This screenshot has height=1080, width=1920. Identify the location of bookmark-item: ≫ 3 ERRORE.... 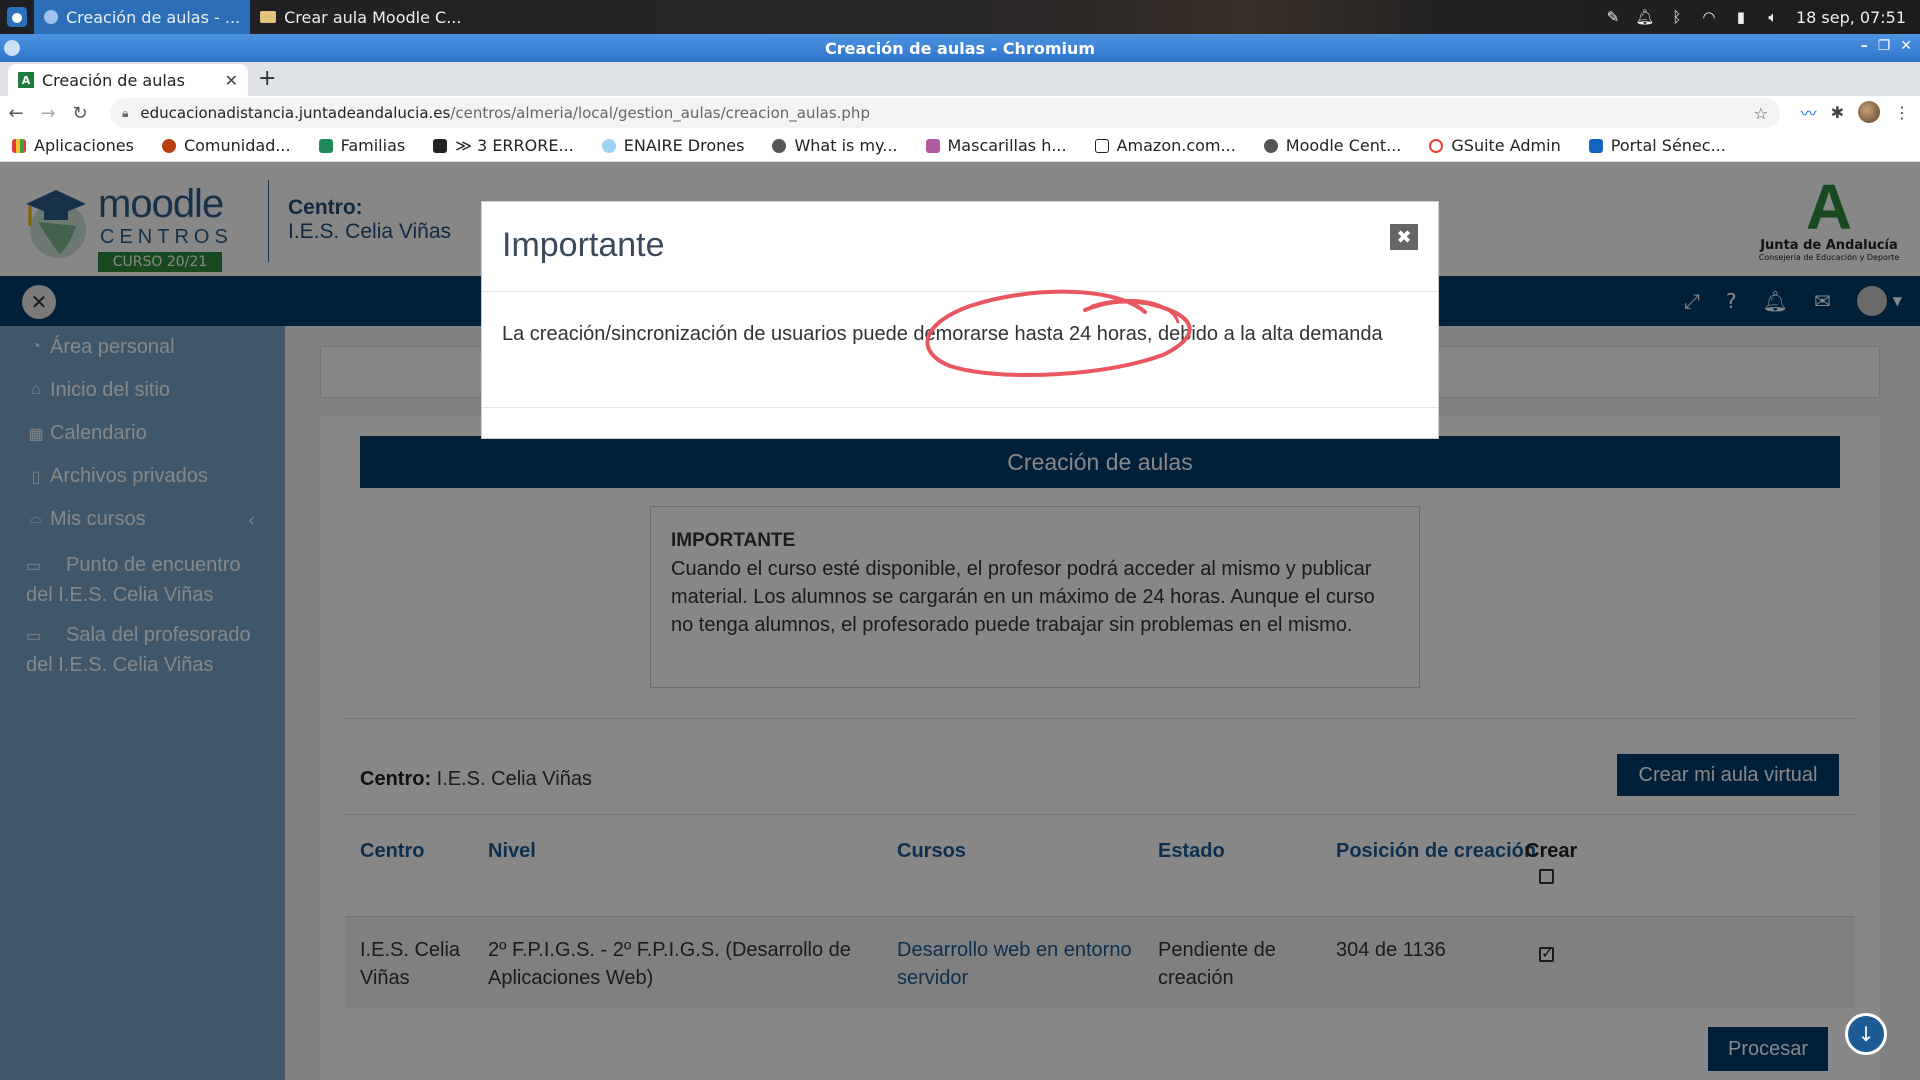
(503, 145).